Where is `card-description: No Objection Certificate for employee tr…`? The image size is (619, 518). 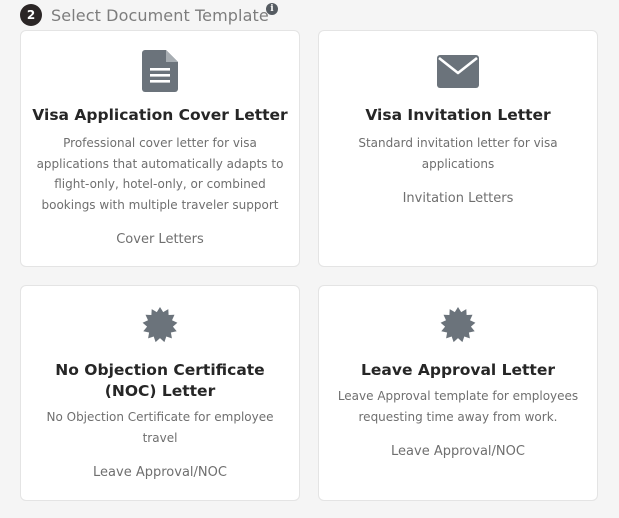 card-description: No Objection Certificate for employee tr… is located at coordinates (160, 427).